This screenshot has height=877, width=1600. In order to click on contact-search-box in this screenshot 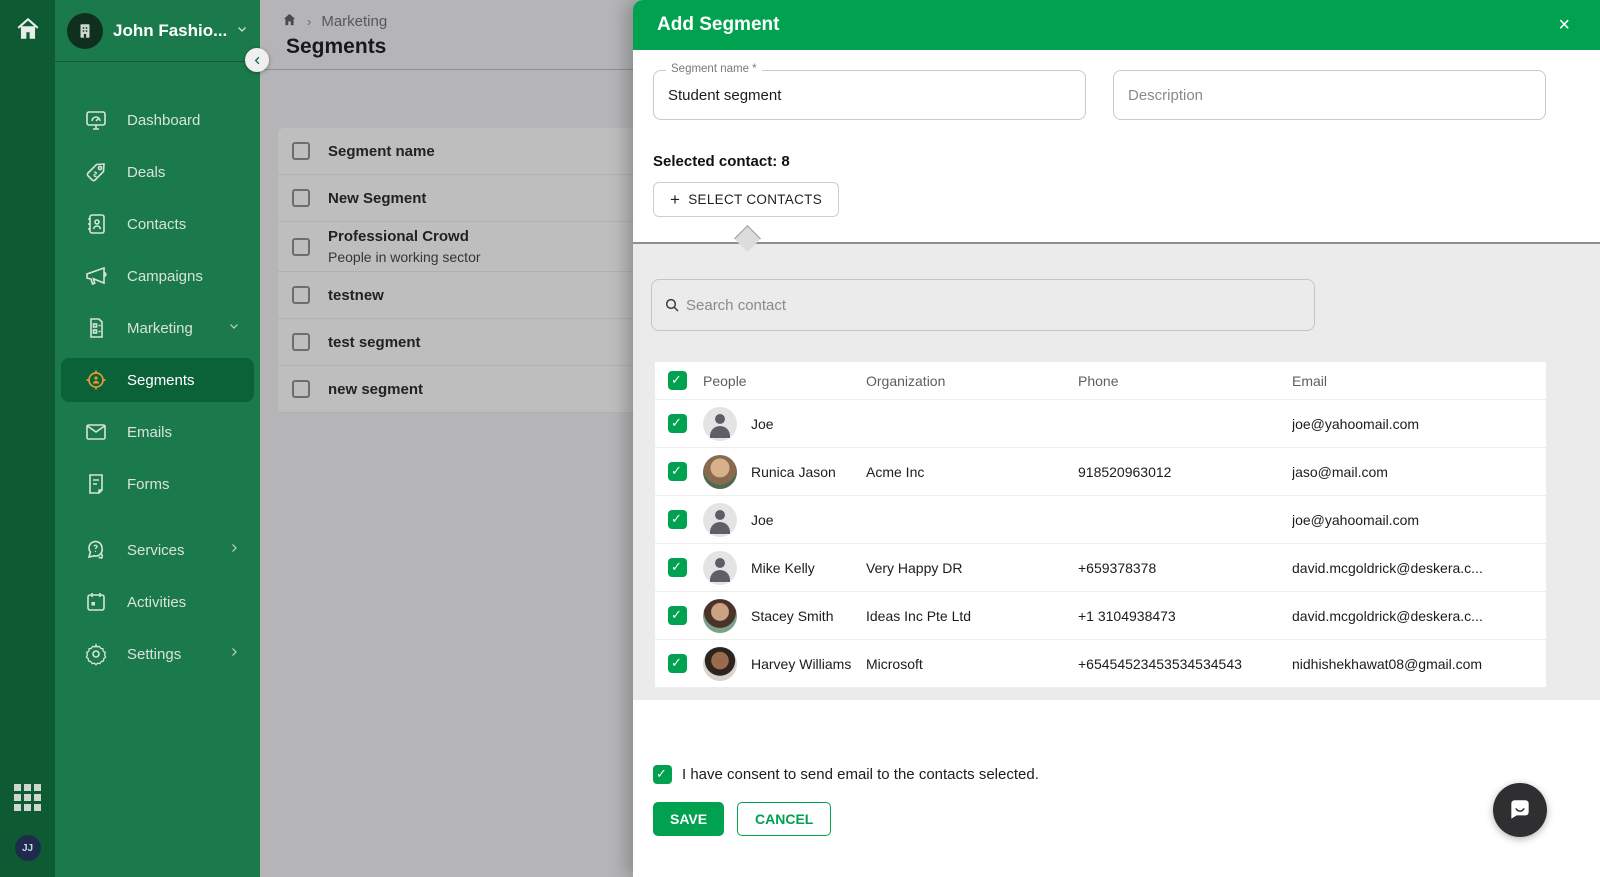, I will do `click(983, 305)`.